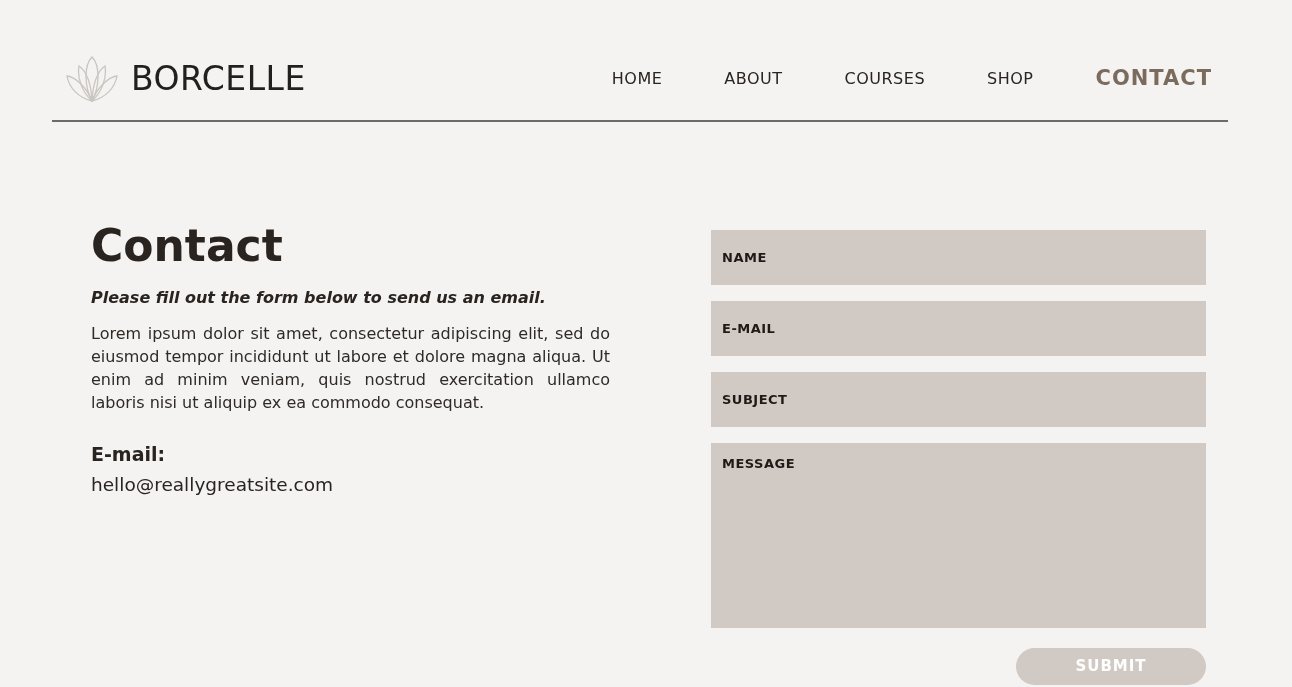 This screenshot has width=1292, height=687. Describe the element at coordinates (958, 257) in the screenshot. I see `text-field: NAME` at that location.